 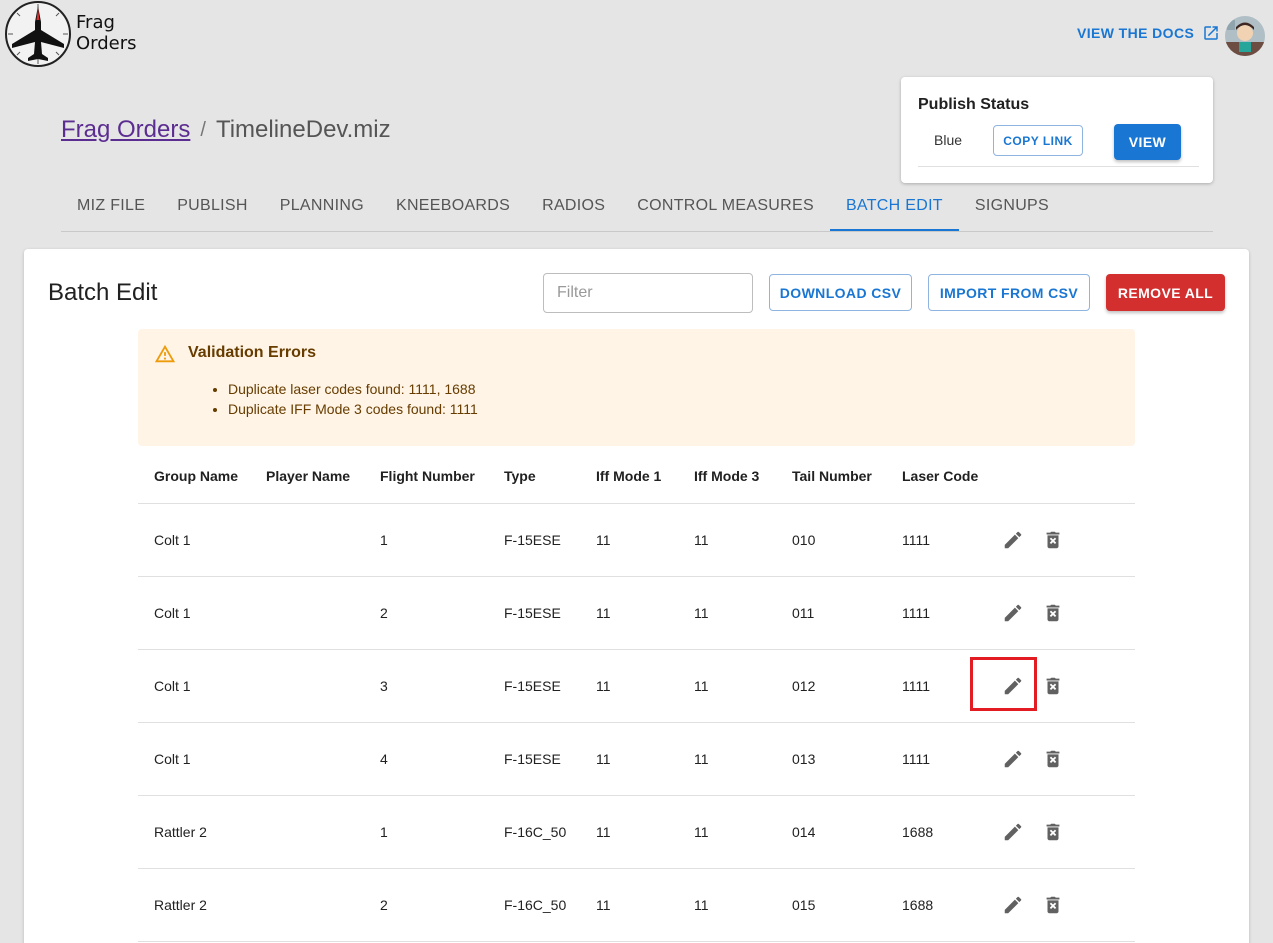 What do you see at coordinates (1009, 292) in the screenshot?
I see `import-csv-button: IMPORT FROM CSV` at bounding box center [1009, 292].